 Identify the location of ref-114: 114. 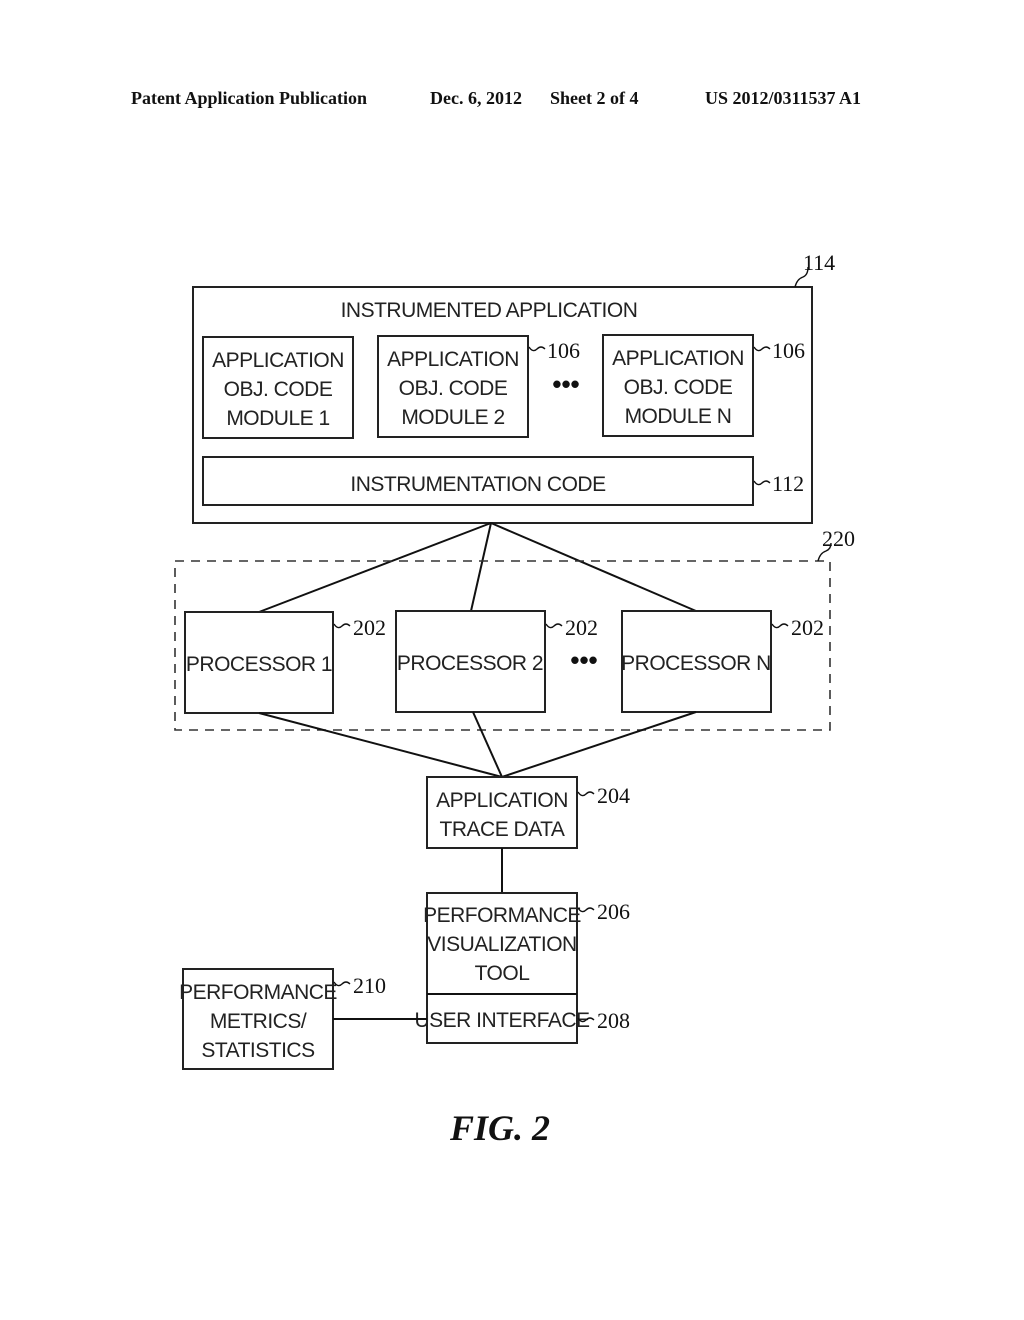
(819, 262).